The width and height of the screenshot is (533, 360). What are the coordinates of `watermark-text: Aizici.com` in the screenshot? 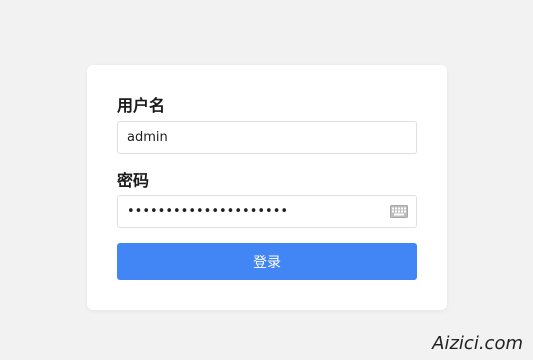 It's located at (477, 343).